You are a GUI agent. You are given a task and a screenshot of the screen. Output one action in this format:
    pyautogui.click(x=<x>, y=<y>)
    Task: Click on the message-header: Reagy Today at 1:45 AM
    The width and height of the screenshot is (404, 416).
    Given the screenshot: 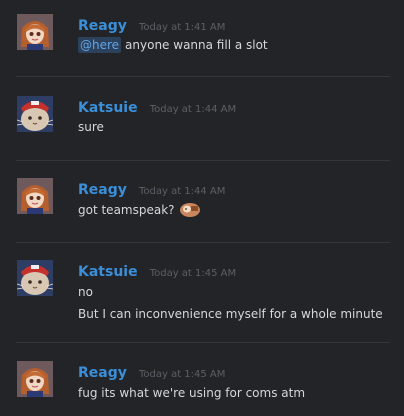 What is the action you would take?
    pyautogui.click(x=151, y=371)
    